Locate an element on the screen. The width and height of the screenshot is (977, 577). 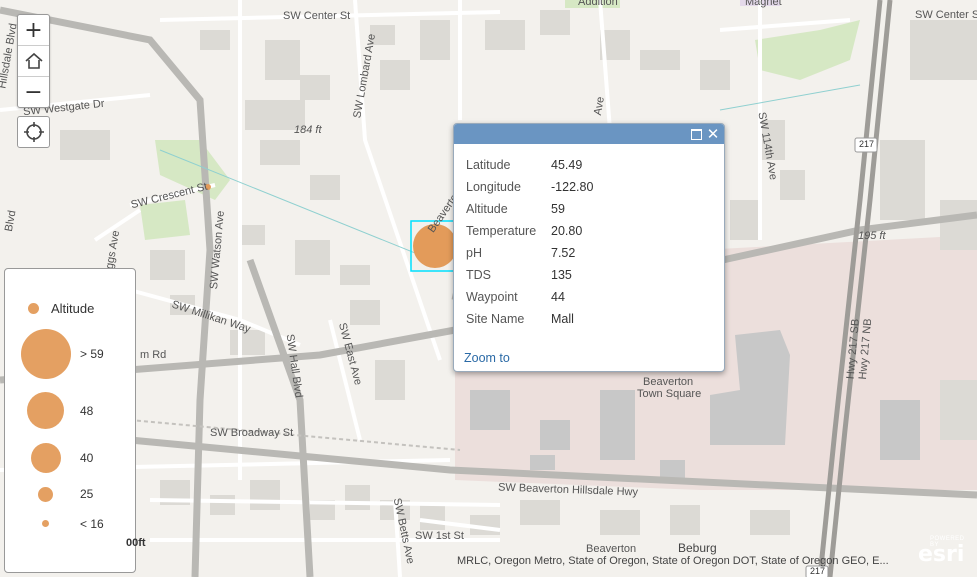
home-icon is located at coordinates (33, 60).